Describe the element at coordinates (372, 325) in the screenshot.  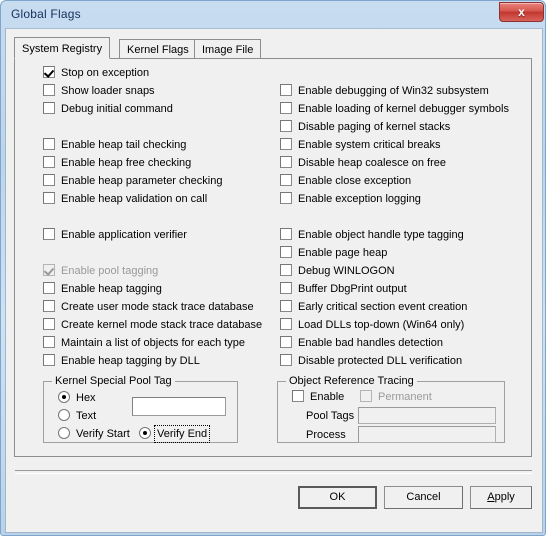
I see `checkbox-load-dlls-top-down: Load DLLs top-down (Win64 only)` at that location.